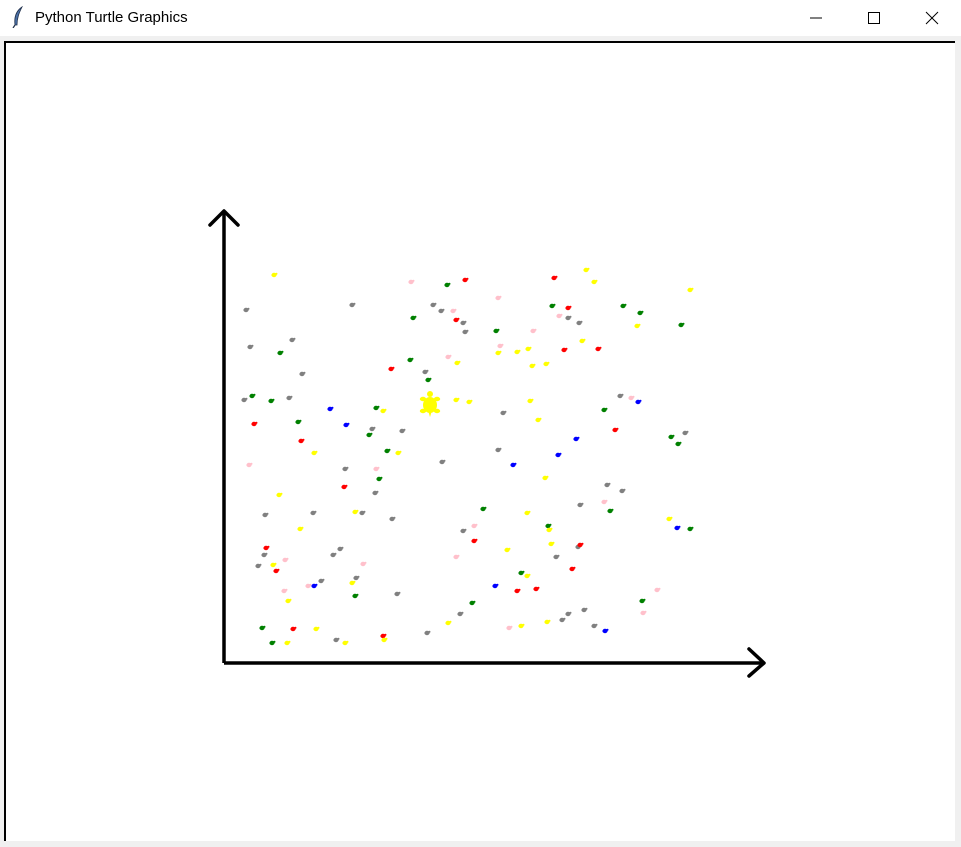  Describe the element at coordinates (224, 436) in the screenshot. I see `y-axis` at that location.